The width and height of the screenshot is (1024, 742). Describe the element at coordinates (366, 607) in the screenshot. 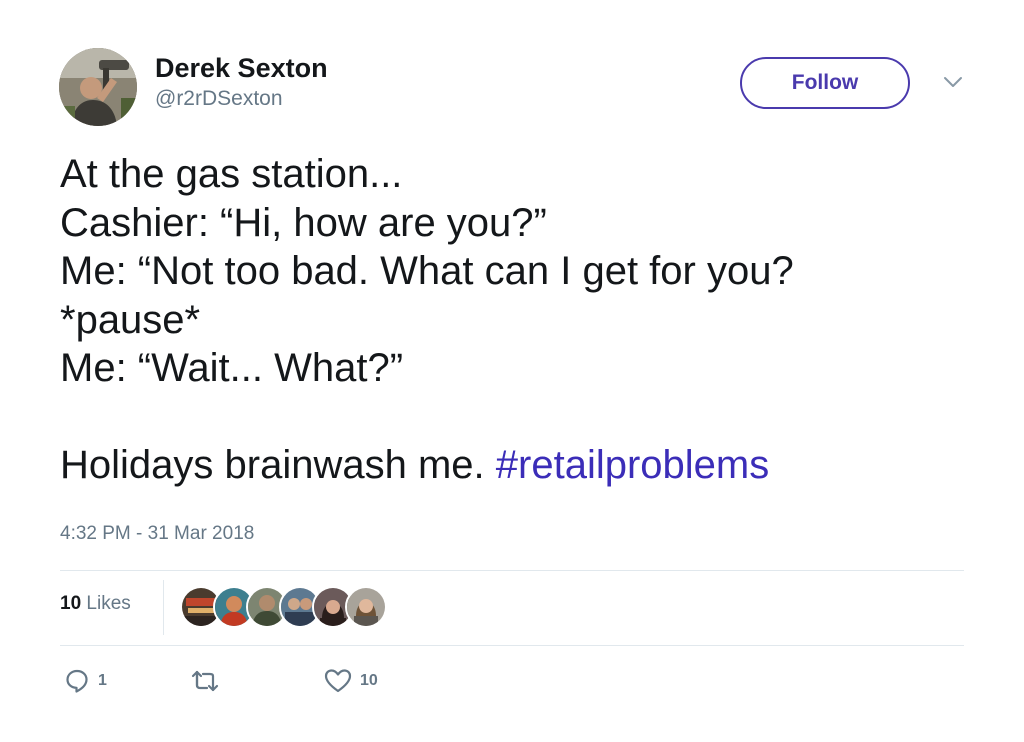

I see `liker-avatar` at that location.